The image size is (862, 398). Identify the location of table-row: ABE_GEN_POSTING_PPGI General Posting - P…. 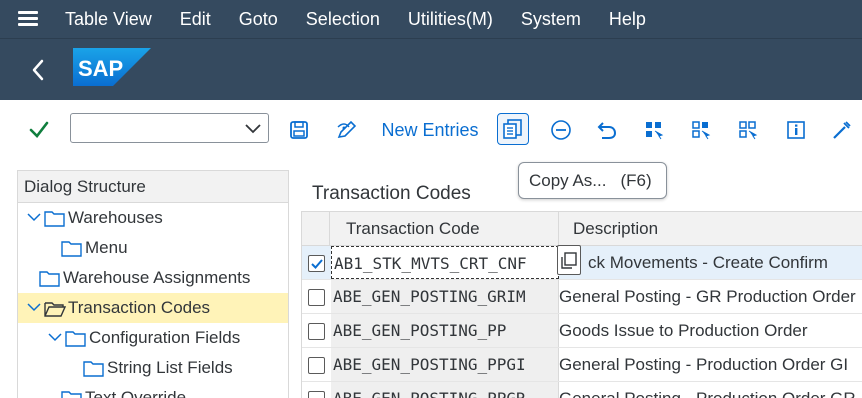
(582, 365).